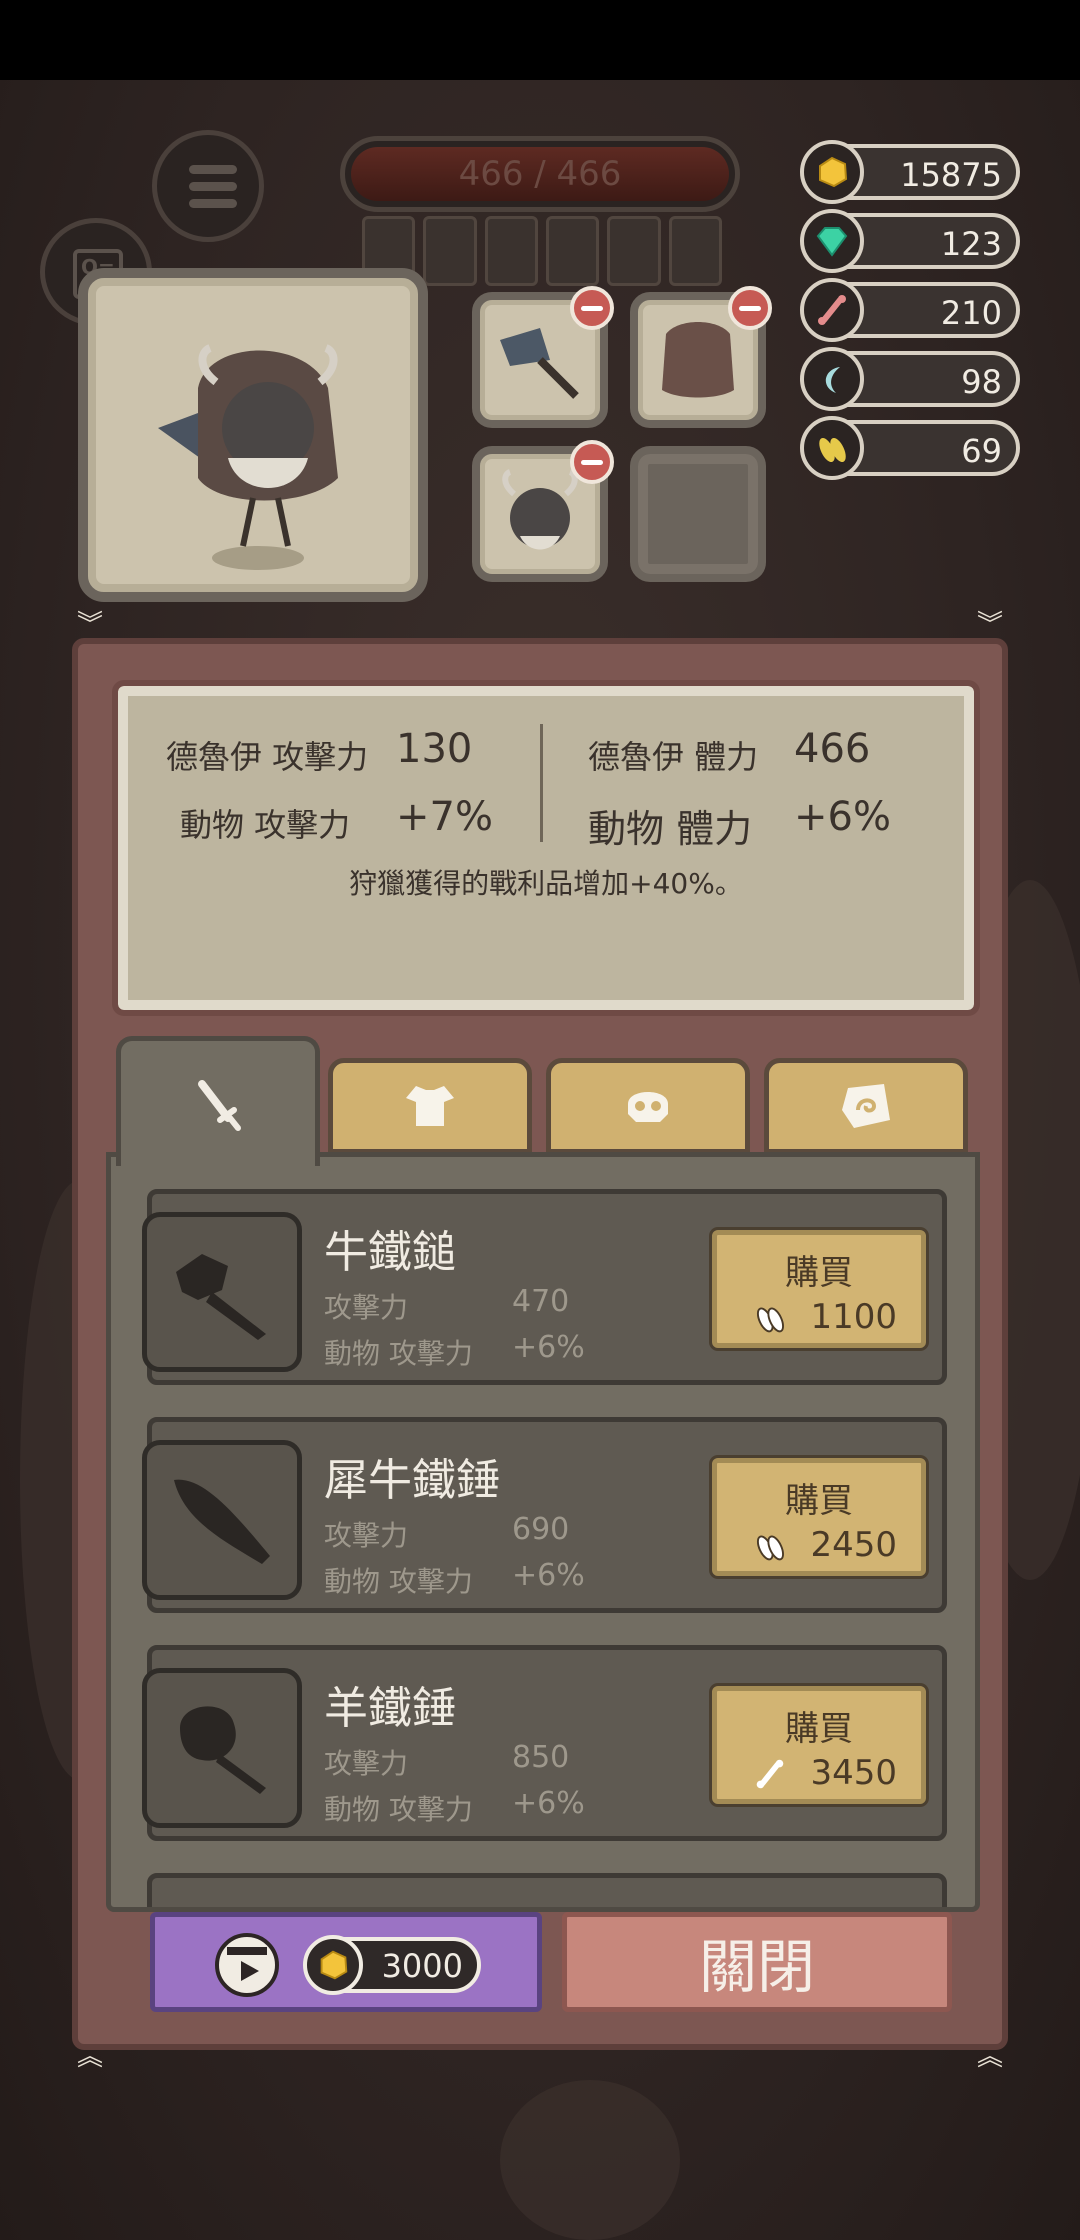 The width and height of the screenshot is (1080, 2240). I want to click on buy-button: 購買 2450, so click(819, 1517).